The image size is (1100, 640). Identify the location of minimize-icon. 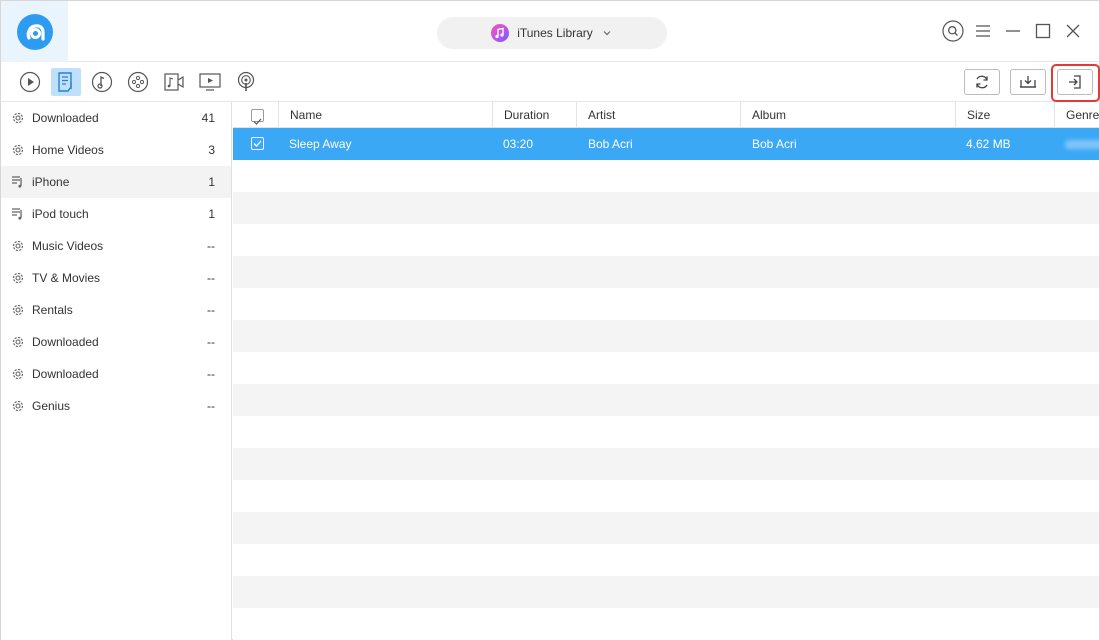
(1013, 31).